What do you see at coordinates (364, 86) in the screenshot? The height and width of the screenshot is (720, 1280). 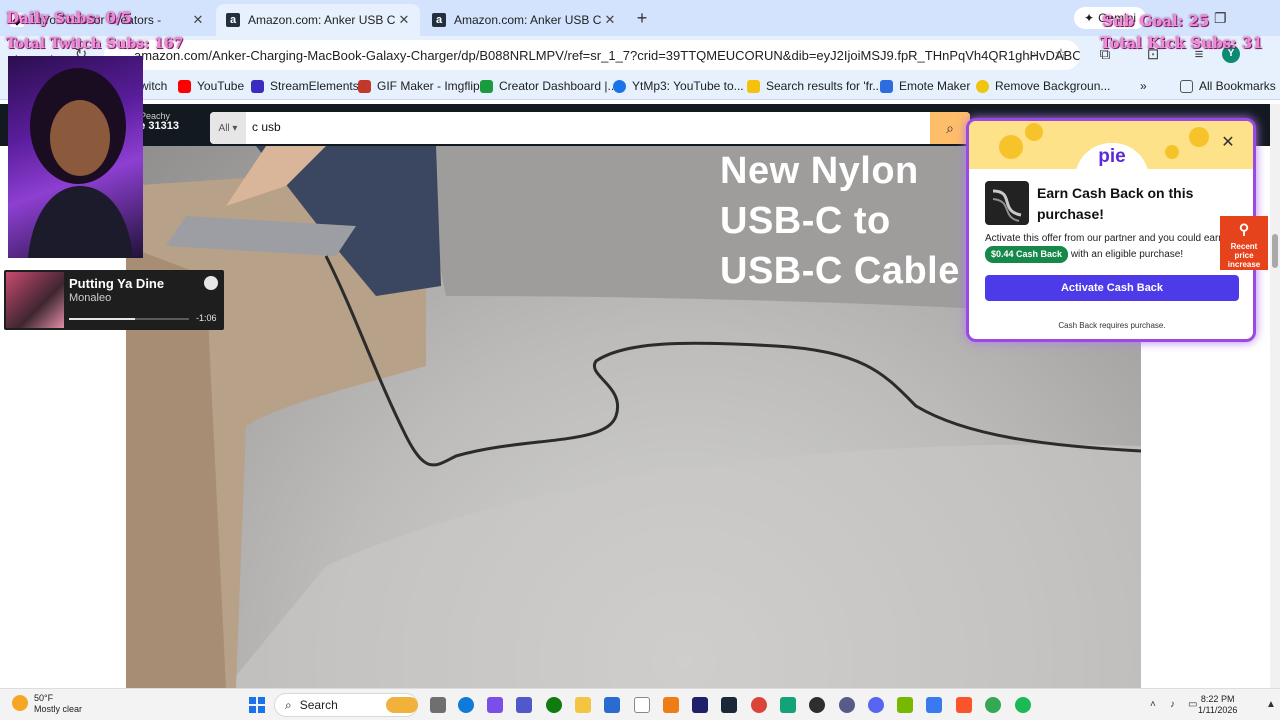 I see `imgflip-icon` at bounding box center [364, 86].